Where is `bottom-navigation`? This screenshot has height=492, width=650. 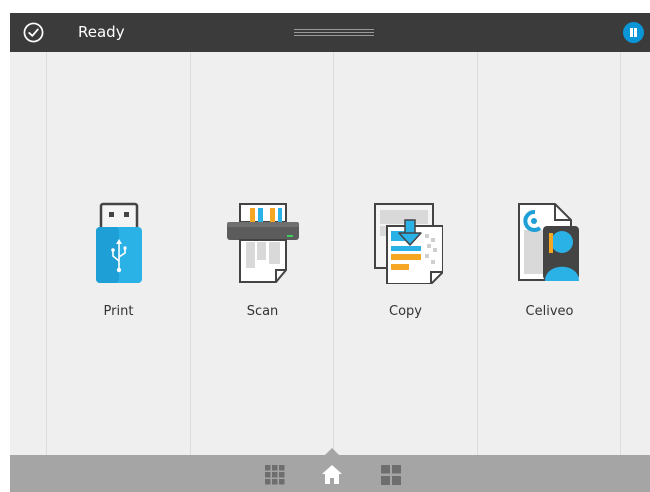 bottom-navigation is located at coordinates (330, 470).